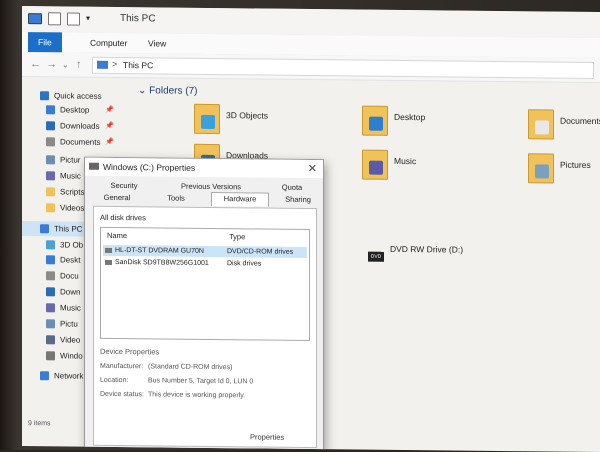  I want to click on sidebar-item-label: Downloads, so click(80, 126).